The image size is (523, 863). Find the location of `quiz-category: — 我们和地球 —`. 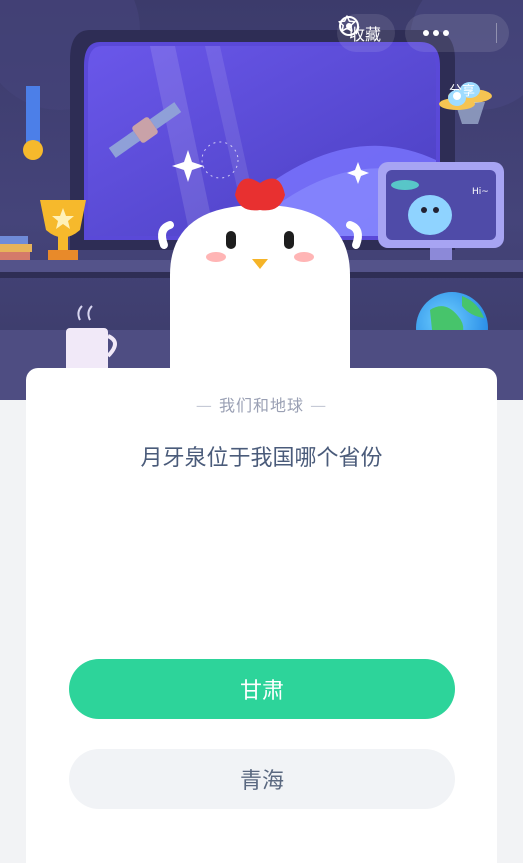

quiz-category: — 我们和地球 — is located at coordinates (261, 405).